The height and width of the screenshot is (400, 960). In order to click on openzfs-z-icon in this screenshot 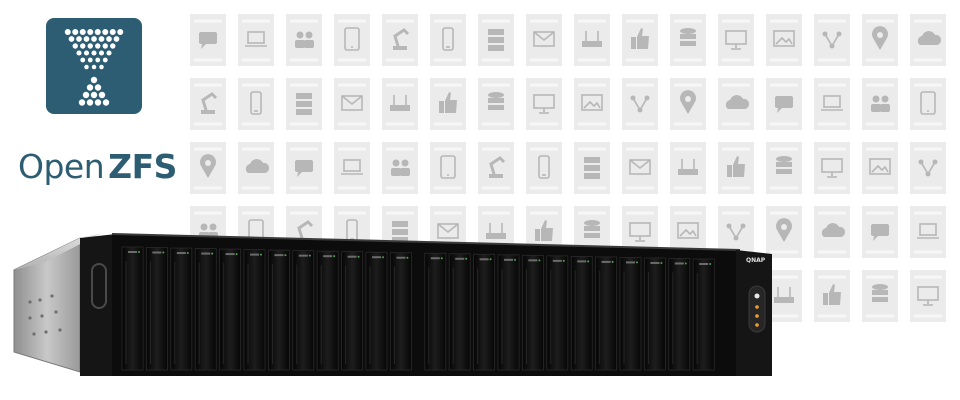, I will do `click(94, 66)`.